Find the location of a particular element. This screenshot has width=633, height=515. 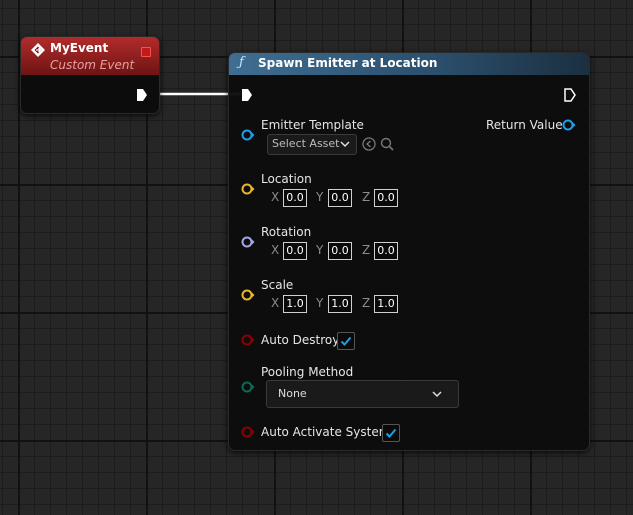

auto-destroy-label: Auto Destroy is located at coordinates (300, 340).